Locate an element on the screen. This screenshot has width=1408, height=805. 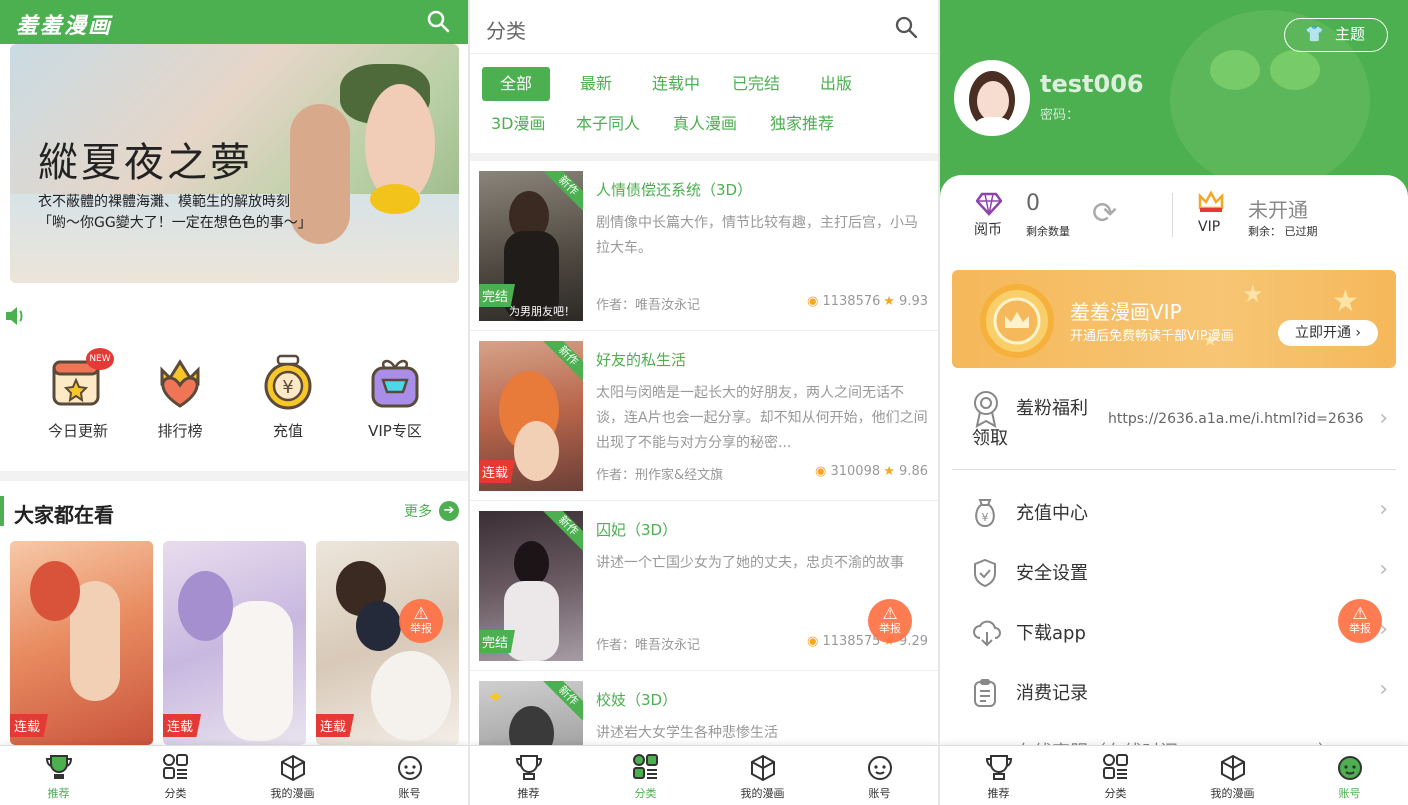
refresh-icon: ⟳ is located at coordinates (1104, 213).